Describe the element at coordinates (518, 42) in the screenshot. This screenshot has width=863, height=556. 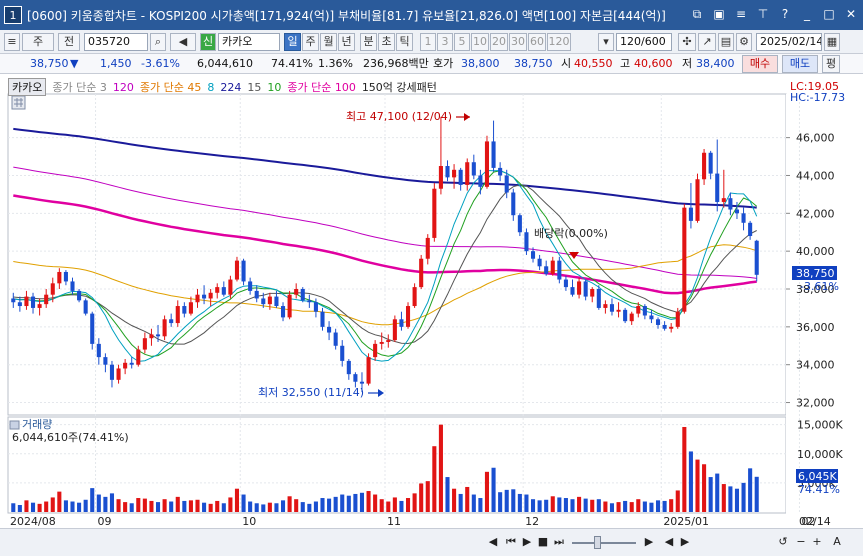
I see `interval-30: 30` at that location.